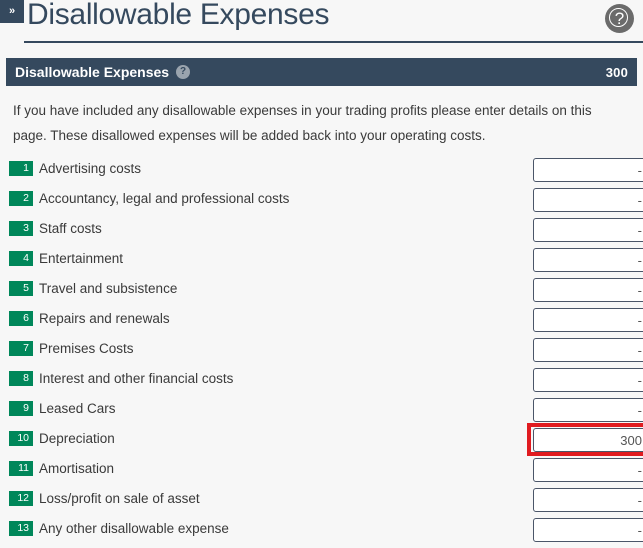  What do you see at coordinates (21, 288) in the screenshot?
I see `row-number-badge: 5` at bounding box center [21, 288].